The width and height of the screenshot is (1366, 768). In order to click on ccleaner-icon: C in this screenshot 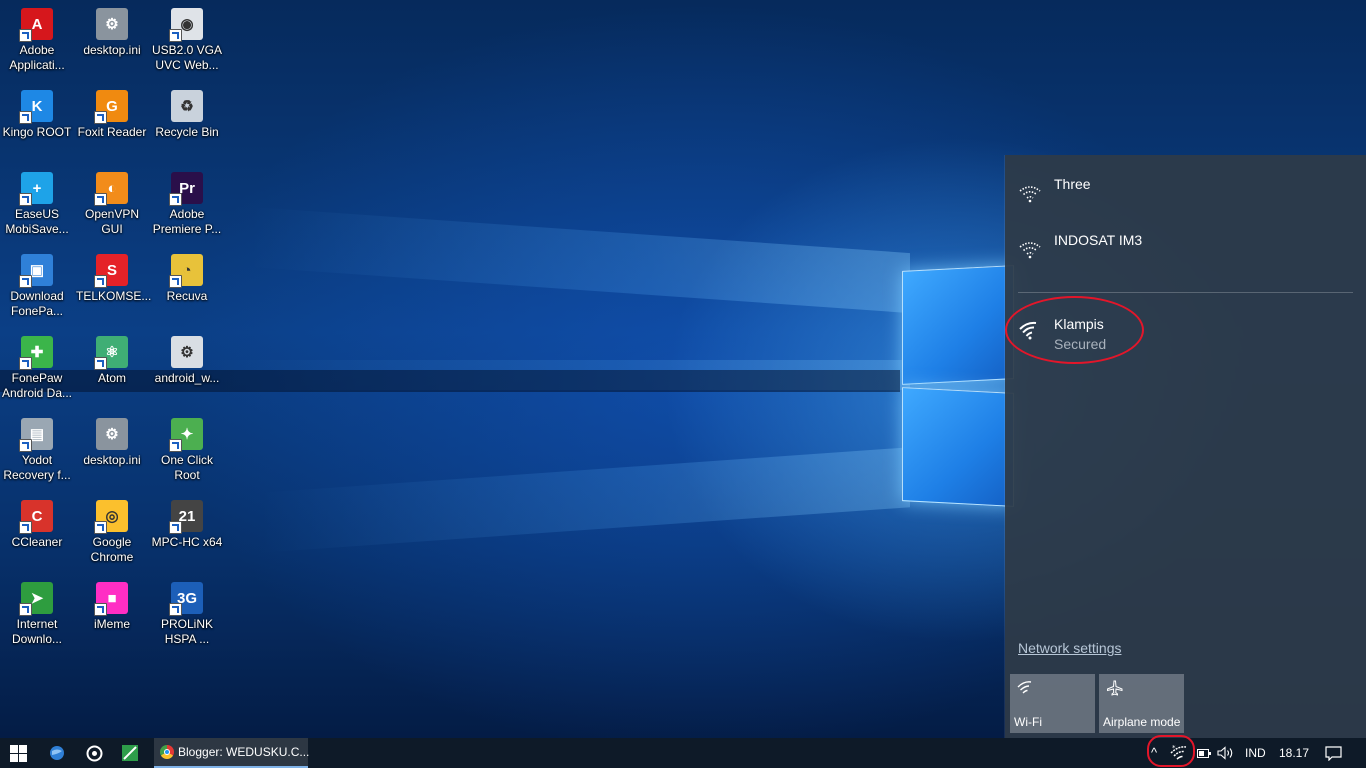, I will do `click(36, 517)`.